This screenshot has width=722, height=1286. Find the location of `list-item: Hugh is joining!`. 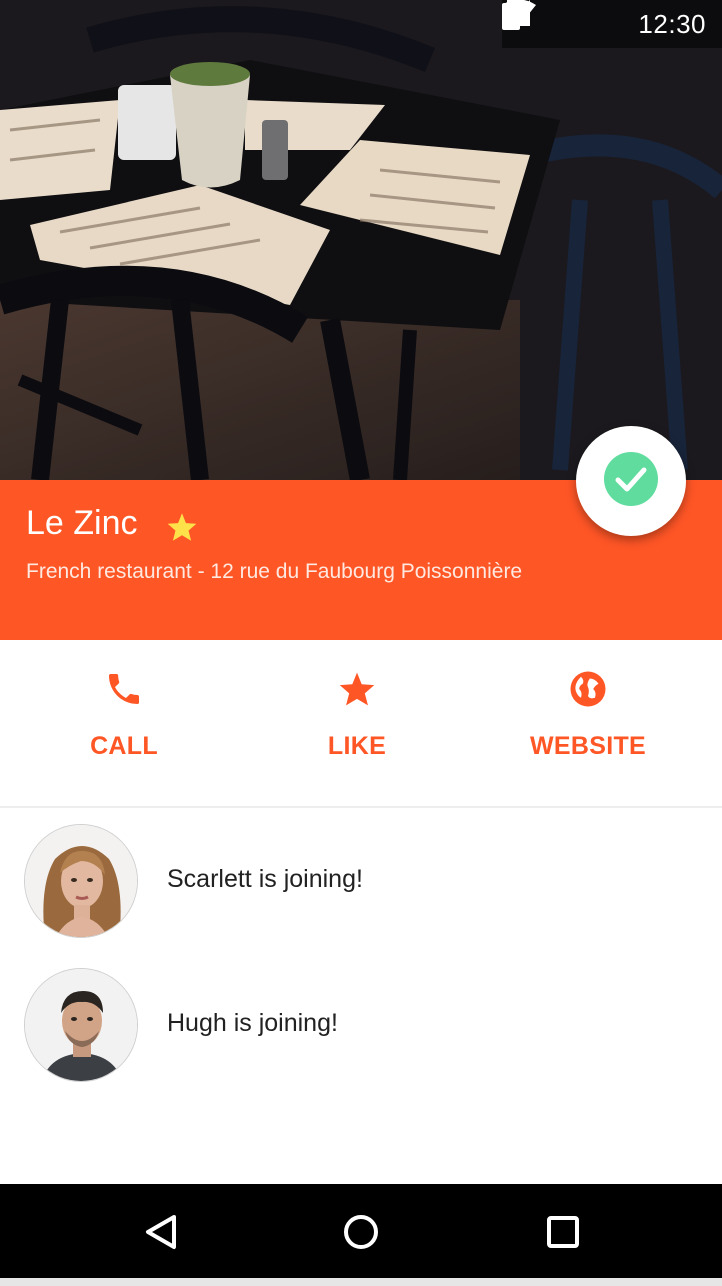

list-item: Hugh is joining! is located at coordinates (361, 1024).